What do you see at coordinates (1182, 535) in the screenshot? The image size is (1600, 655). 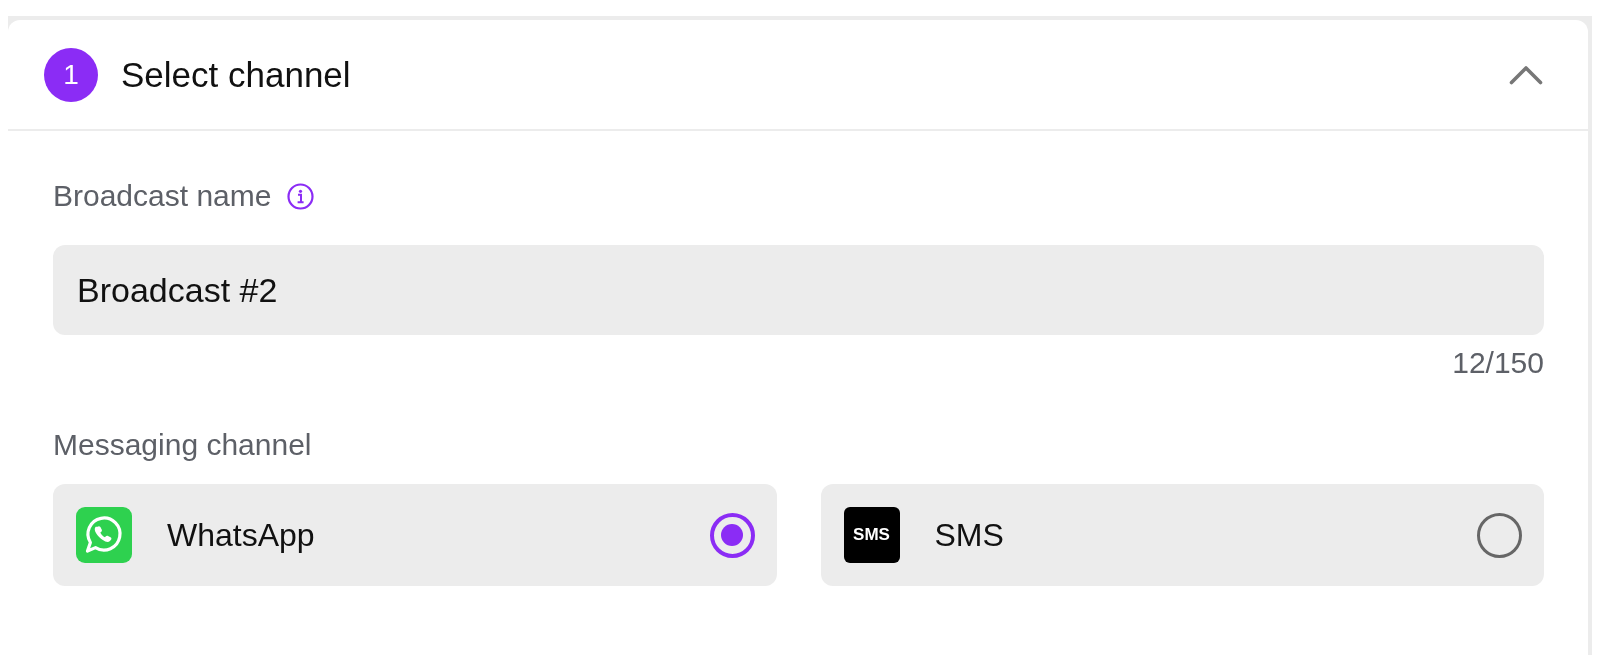 I see `channel-option: SMS SMS` at bounding box center [1182, 535].